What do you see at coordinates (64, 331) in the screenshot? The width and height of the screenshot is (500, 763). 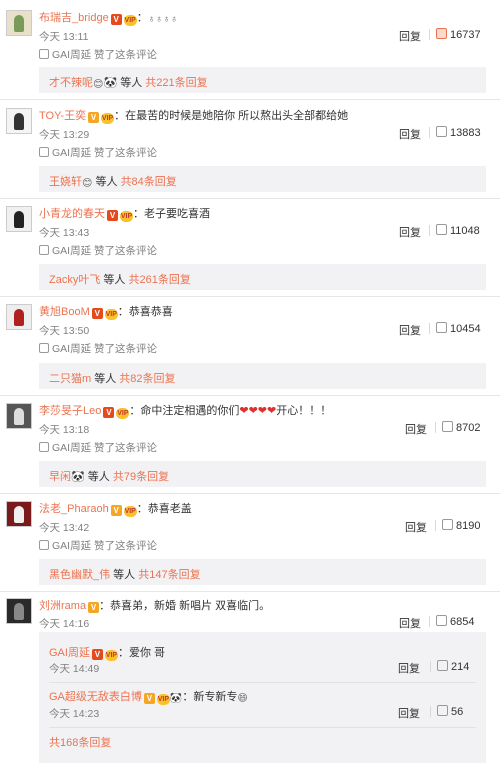 I see `timestamp: 今天 13:50` at bounding box center [64, 331].